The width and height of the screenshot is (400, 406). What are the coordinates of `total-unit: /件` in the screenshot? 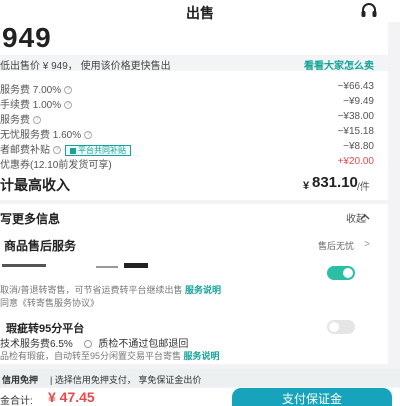 It's located at (363, 187).